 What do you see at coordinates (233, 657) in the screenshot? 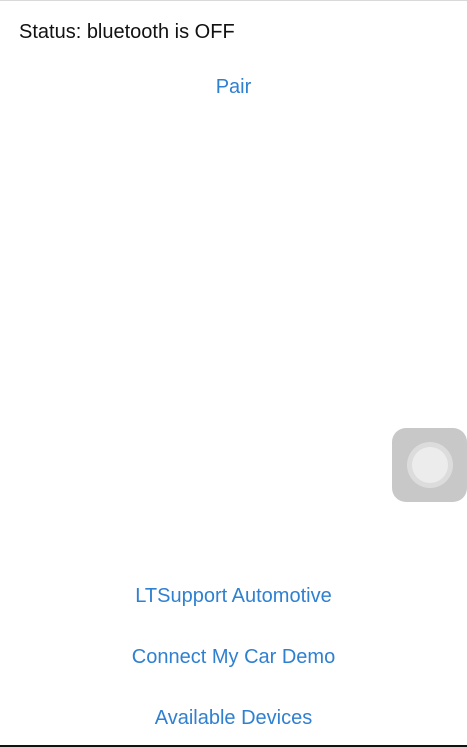
I see `connect-my-car-demo-button: Connect My Car Demo` at bounding box center [233, 657].